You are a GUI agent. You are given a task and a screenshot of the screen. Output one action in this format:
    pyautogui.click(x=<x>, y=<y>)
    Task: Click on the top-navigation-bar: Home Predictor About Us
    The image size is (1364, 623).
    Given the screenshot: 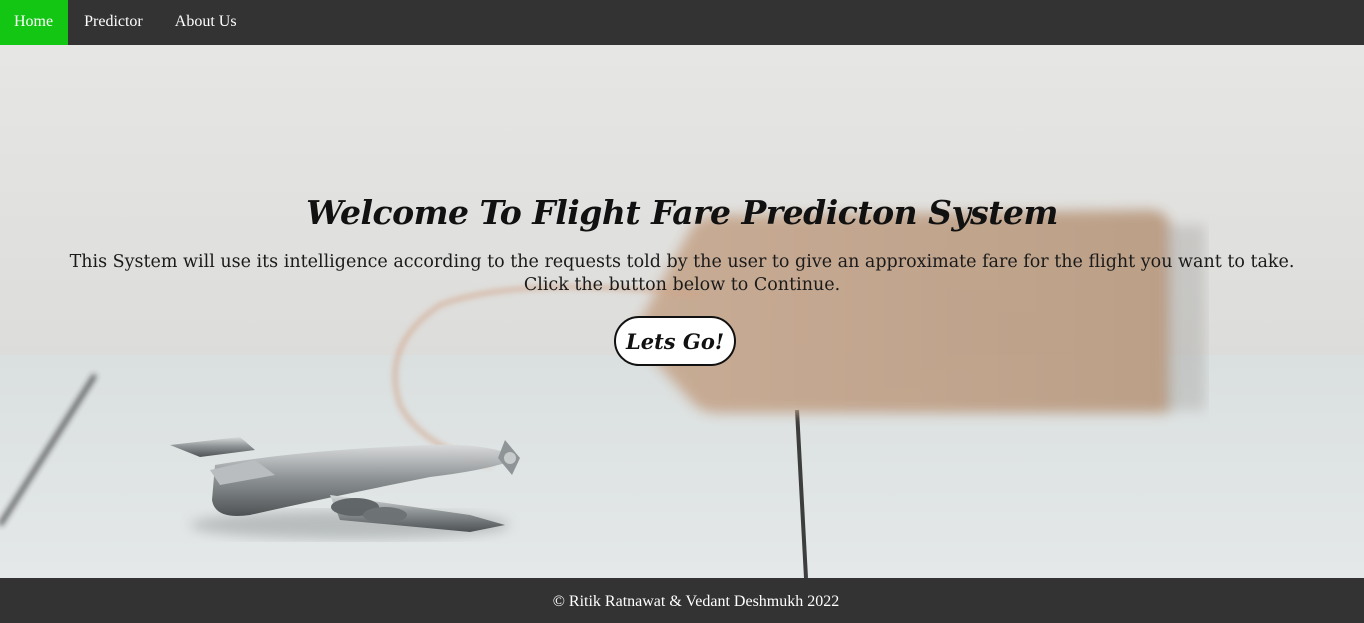 What is the action you would take?
    pyautogui.click(x=682, y=22)
    